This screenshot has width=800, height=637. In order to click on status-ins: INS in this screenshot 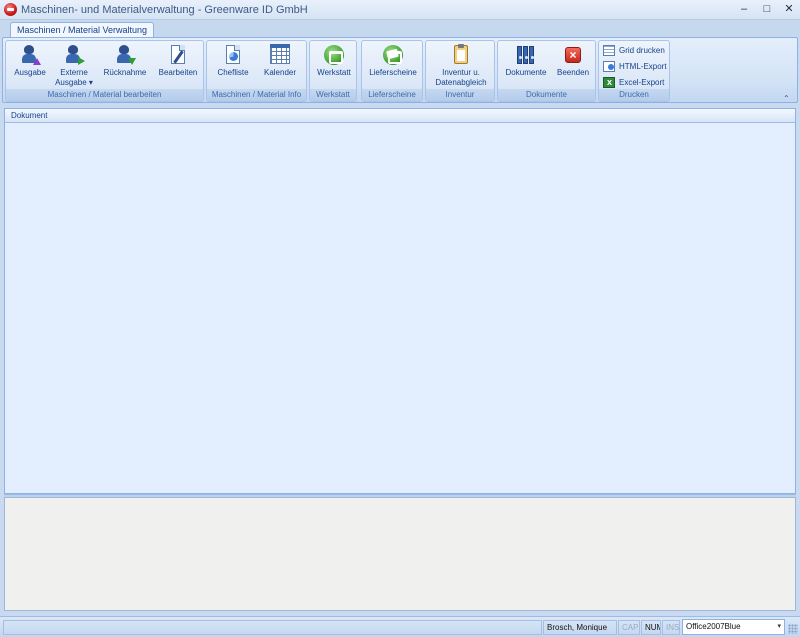, I will do `click(671, 627)`.